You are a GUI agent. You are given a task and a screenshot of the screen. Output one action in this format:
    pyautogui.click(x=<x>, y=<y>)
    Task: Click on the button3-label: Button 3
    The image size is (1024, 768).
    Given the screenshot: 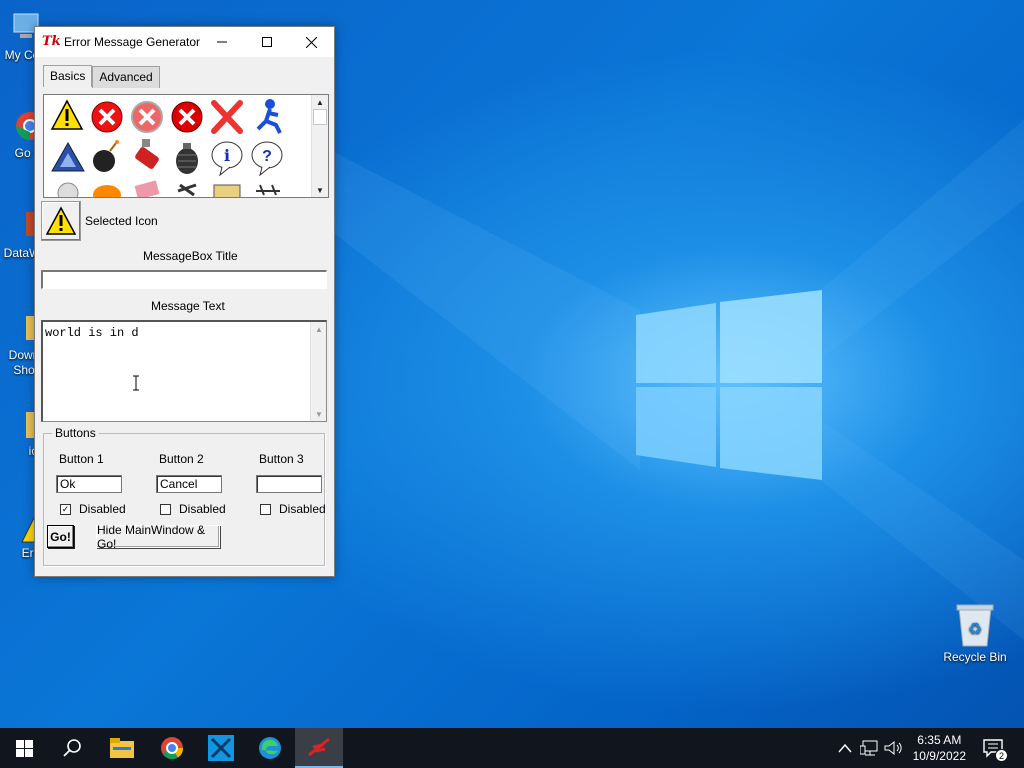 What is the action you would take?
    pyautogui.click(x=281, y=459)
    